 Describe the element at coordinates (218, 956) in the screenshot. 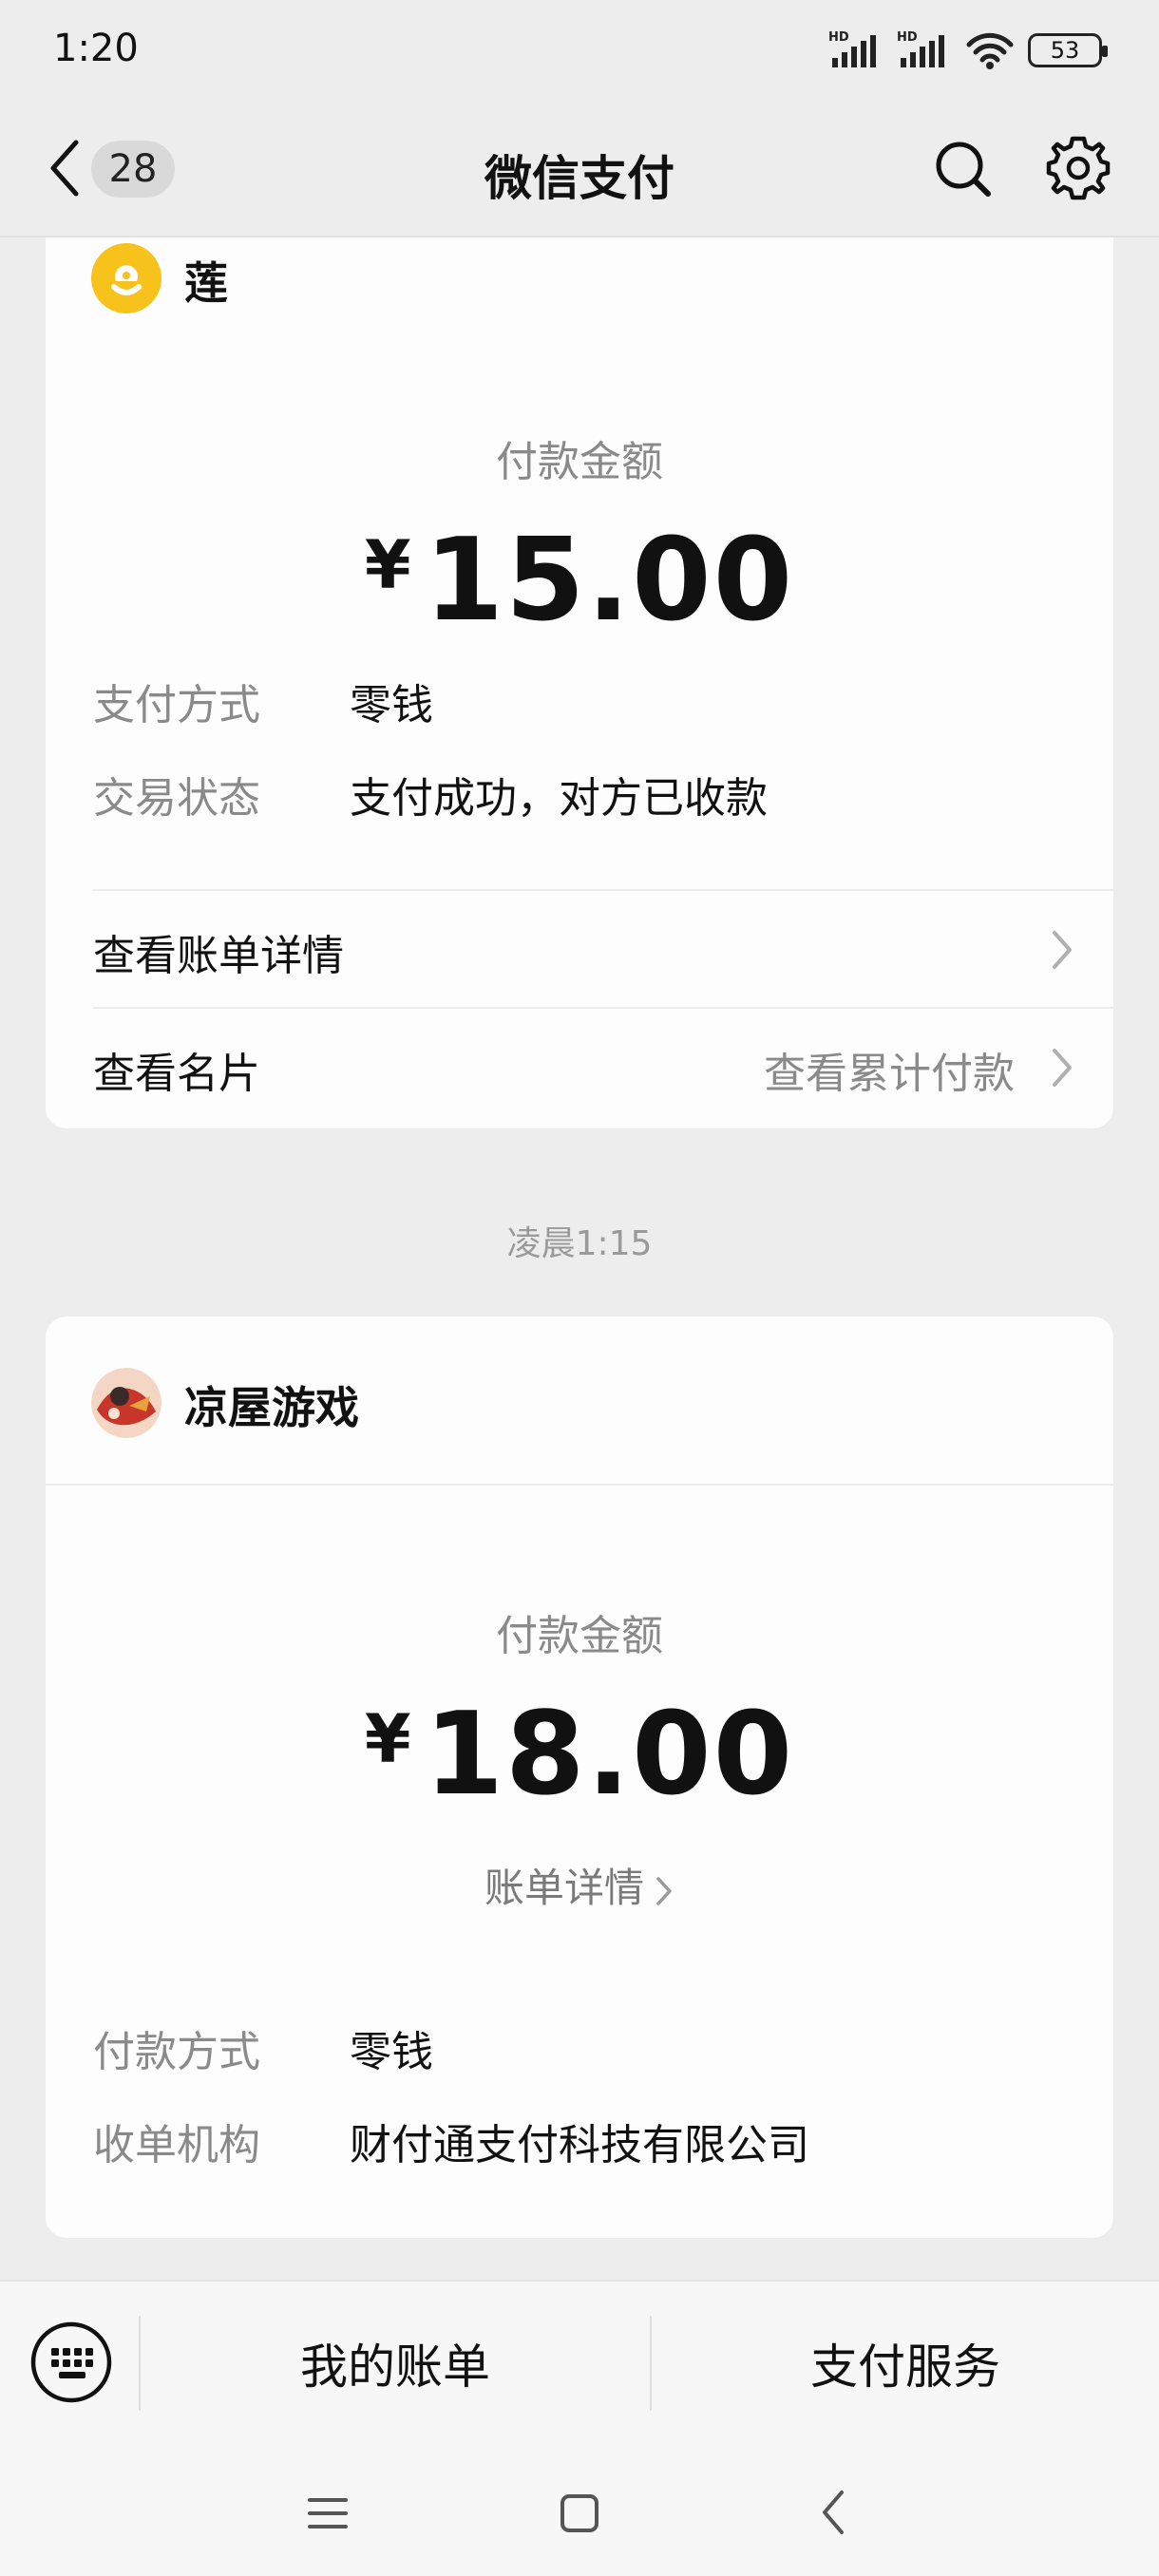

I see `view-bill-detail-label: 查看账单详情` at that location.